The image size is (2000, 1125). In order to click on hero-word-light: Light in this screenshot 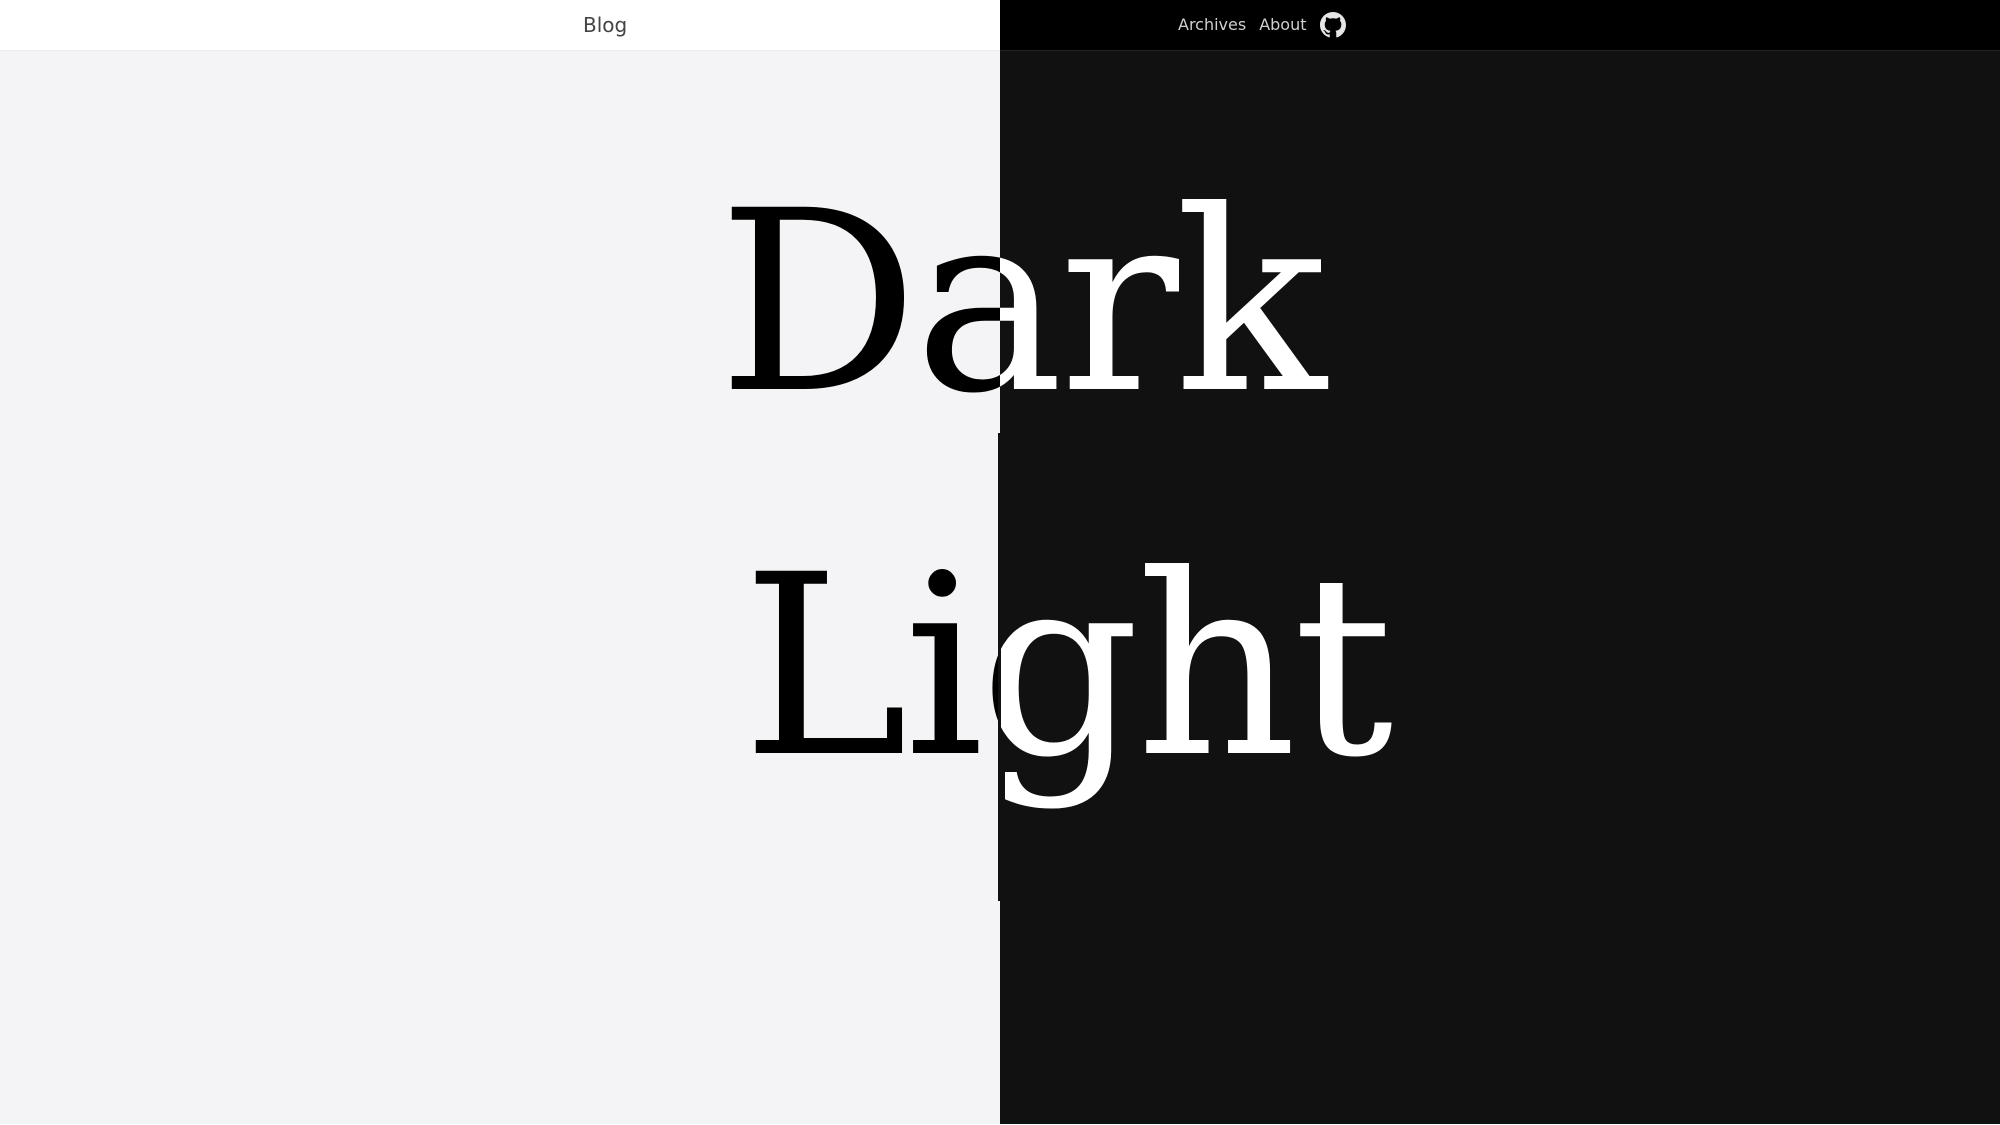, I will do `click(871, 666)`.